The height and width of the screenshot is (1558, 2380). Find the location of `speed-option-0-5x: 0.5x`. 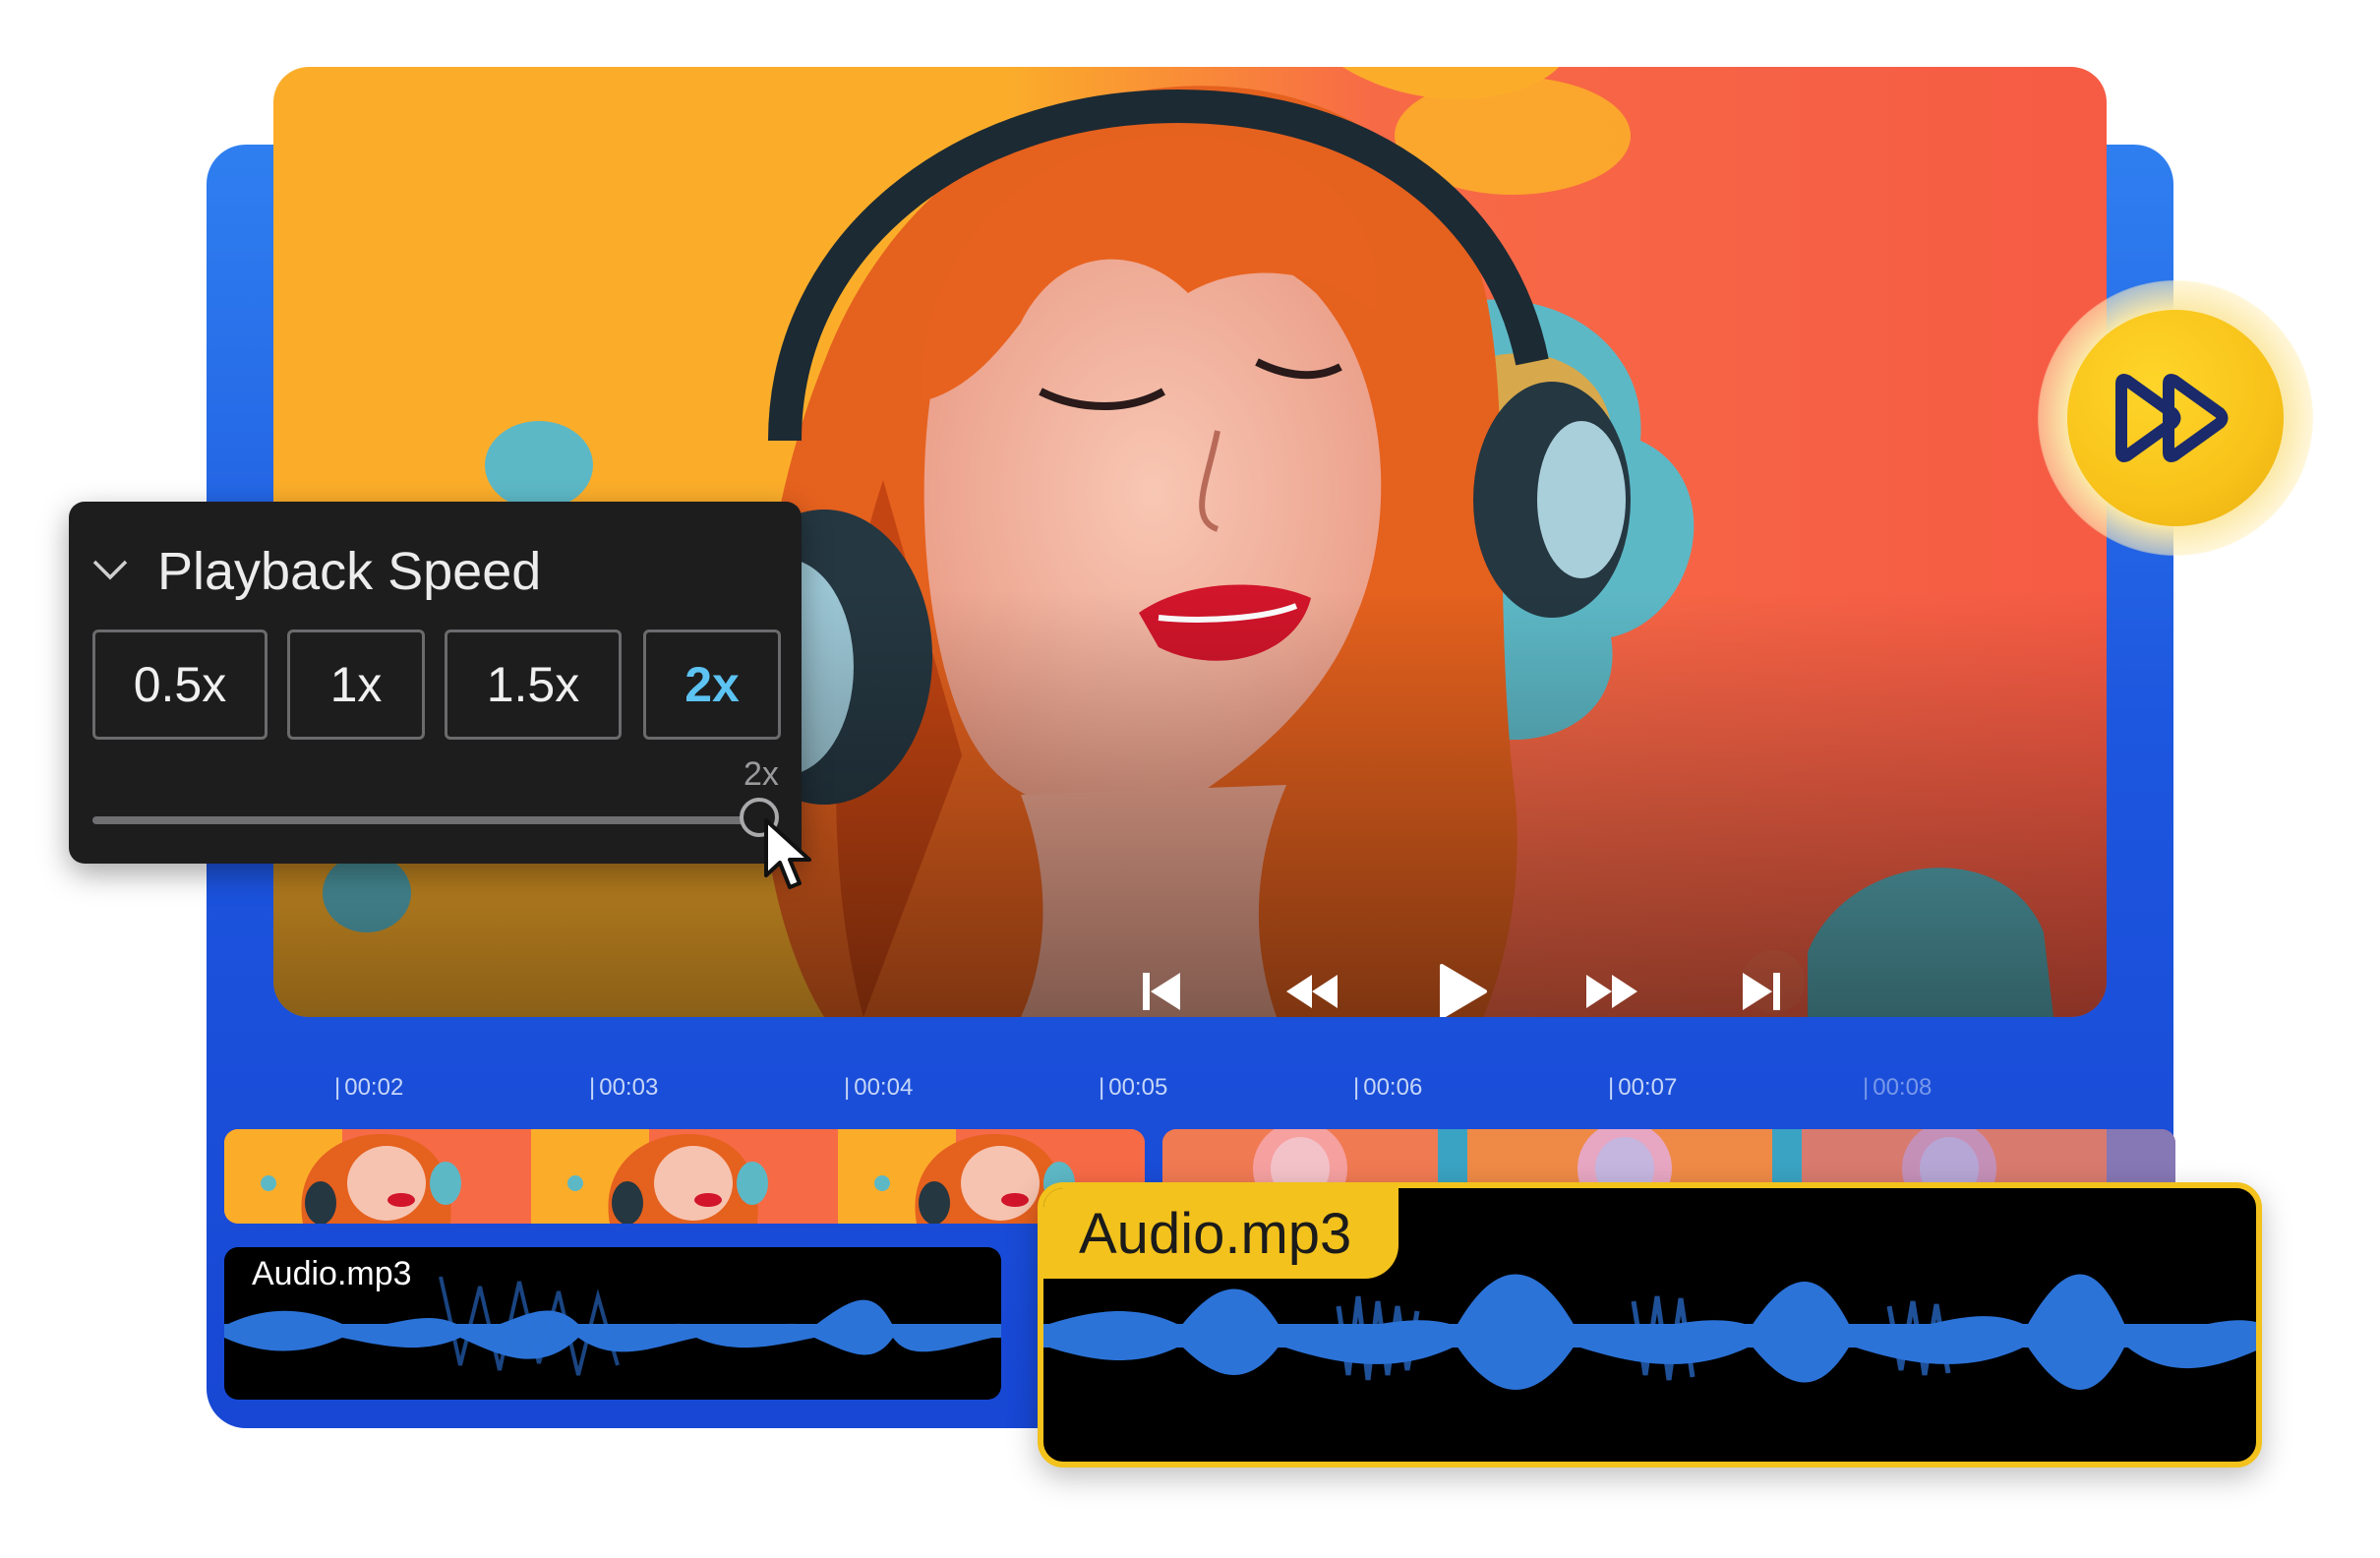

speed-option-0-5x: 0.5x is located at coordinates (180, 684).